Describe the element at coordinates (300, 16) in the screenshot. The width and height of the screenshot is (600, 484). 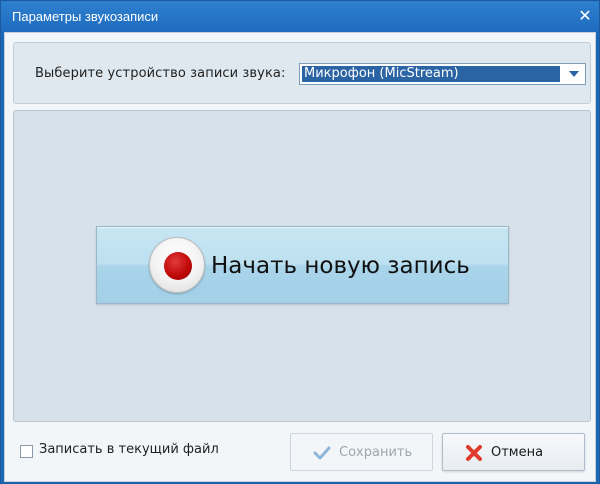
I see `title-bar: Параметры звукозаписи ✕` at that location.